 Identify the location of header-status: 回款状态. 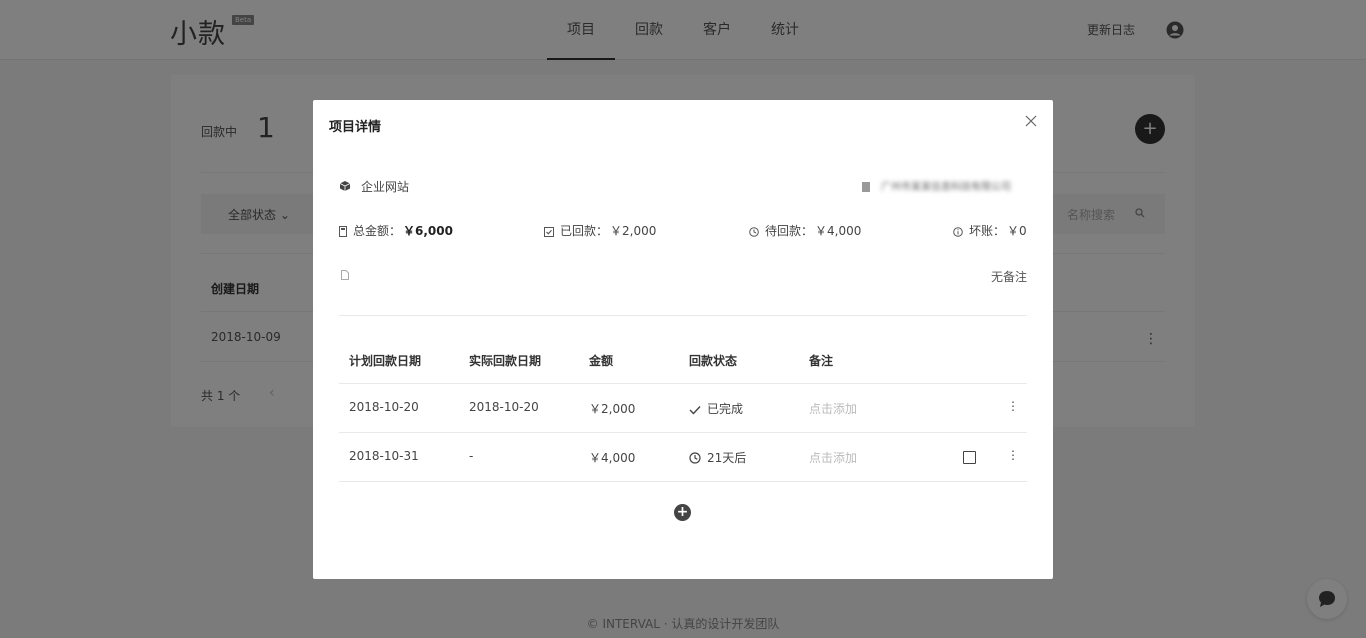
(713, 361).